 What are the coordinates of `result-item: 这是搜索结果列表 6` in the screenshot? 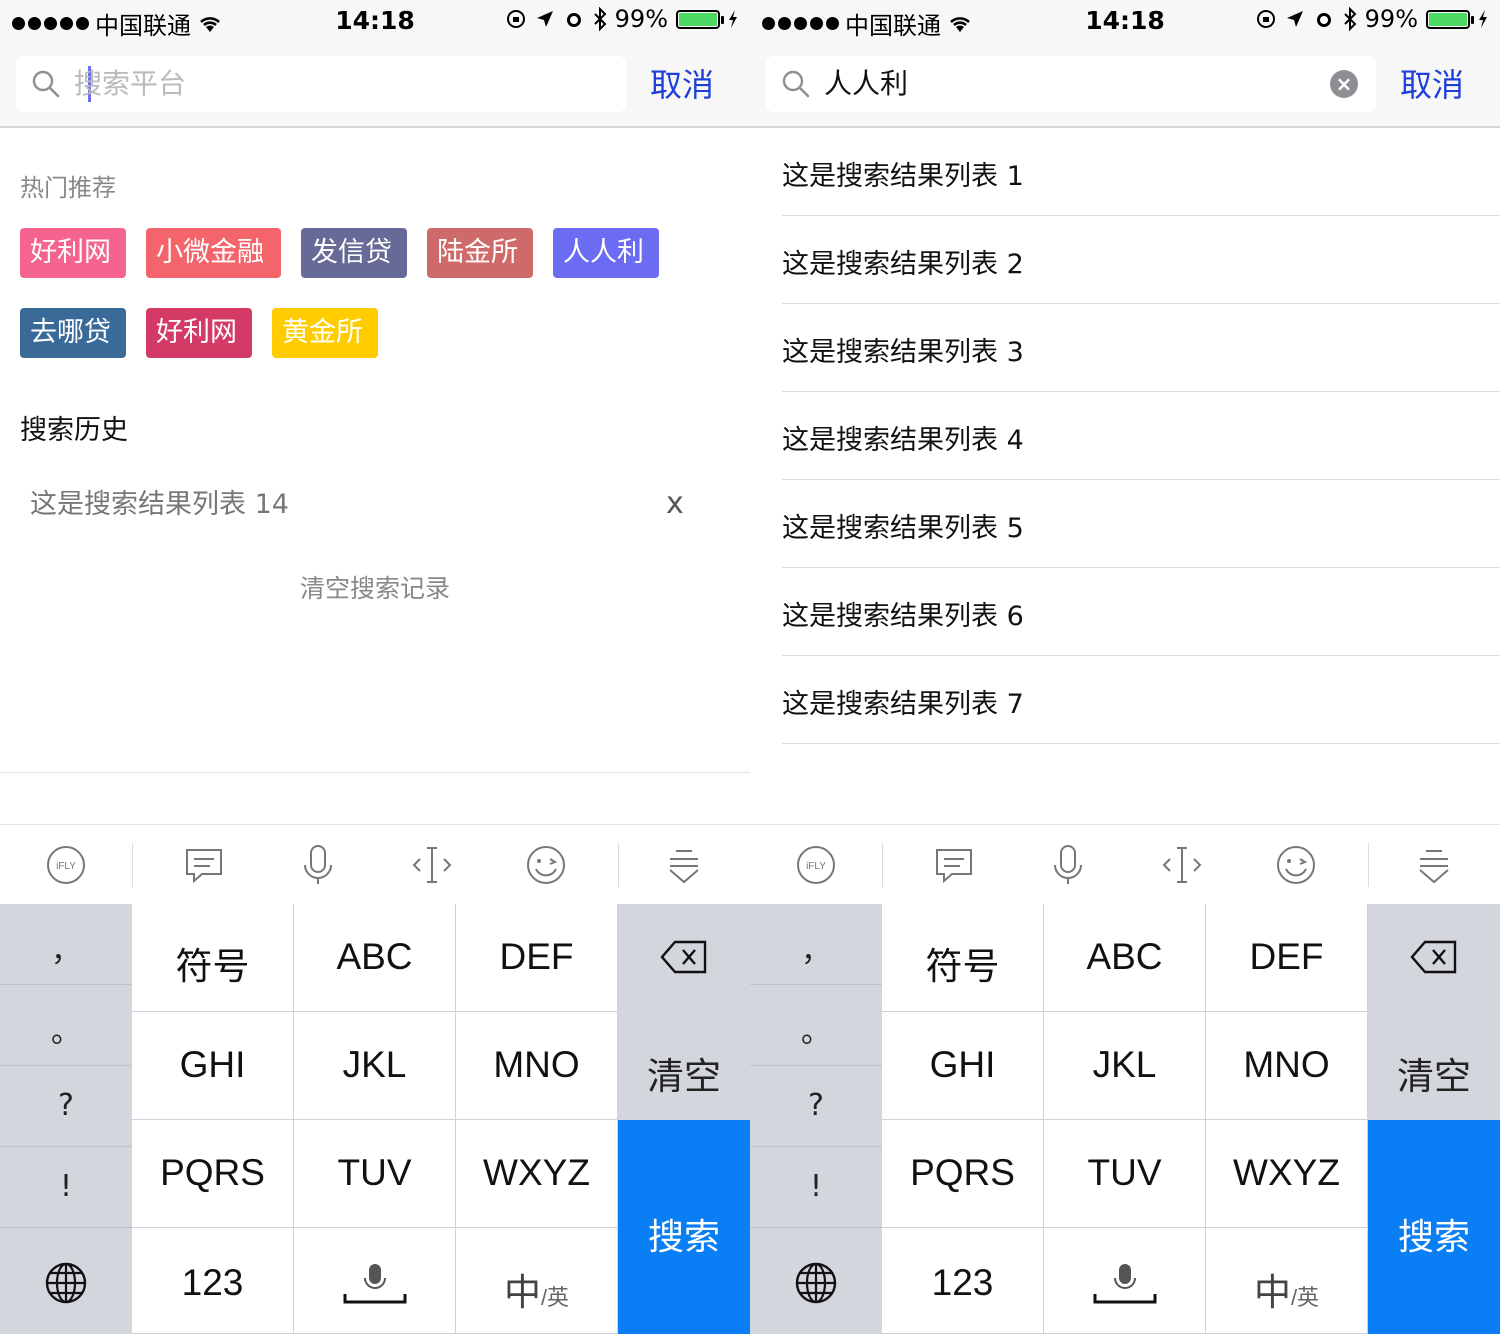 It's located at (1141, 612).